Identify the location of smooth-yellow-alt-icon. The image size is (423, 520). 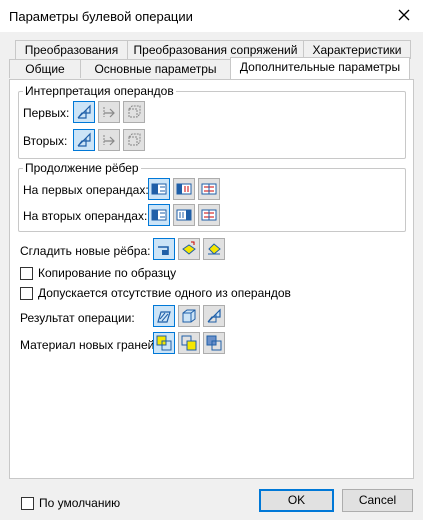
(214, 249).